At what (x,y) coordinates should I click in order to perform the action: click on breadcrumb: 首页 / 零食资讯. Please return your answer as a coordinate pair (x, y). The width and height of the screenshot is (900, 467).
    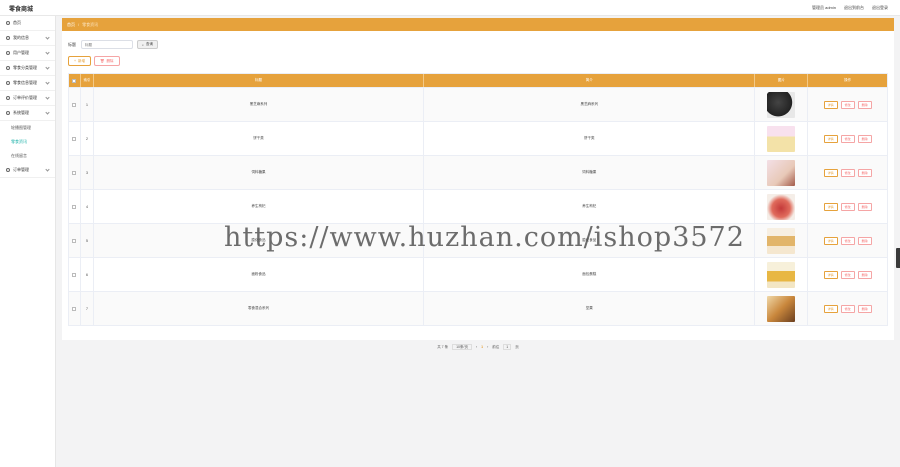
    Looking at the image, I should click on (478, 24).